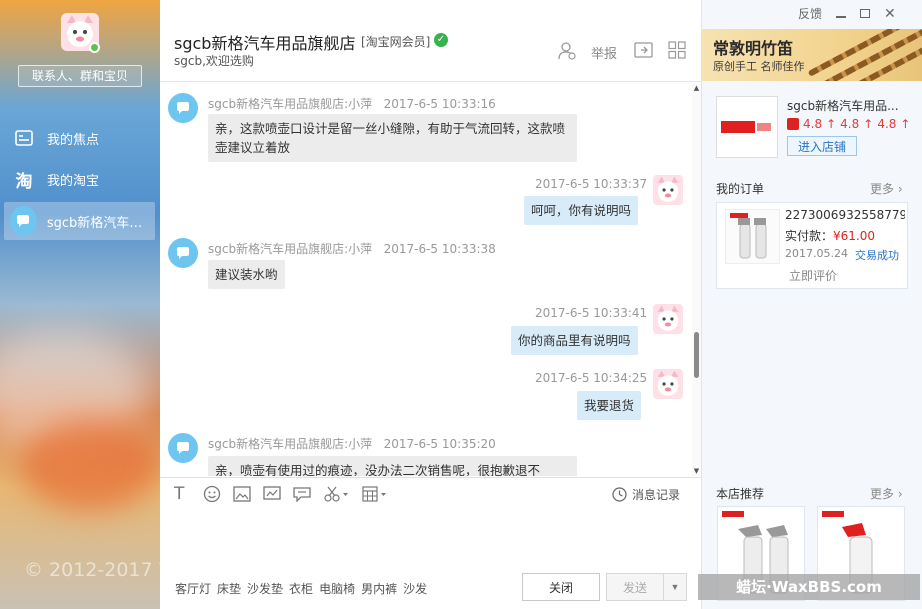 Image resolution: width=922 pixels, height=609 pixels. Describe the element at coordinates (441, 40) in the screenshot. I see `verified-check-icon: ✓` at that location.